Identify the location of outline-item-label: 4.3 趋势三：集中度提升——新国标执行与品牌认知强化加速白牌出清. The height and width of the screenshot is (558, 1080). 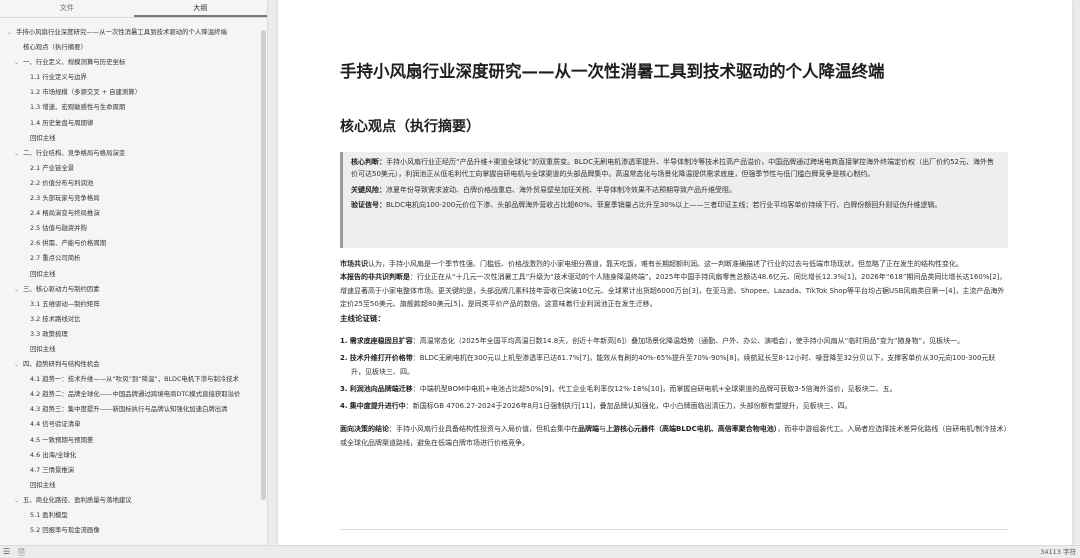
(129, 409).